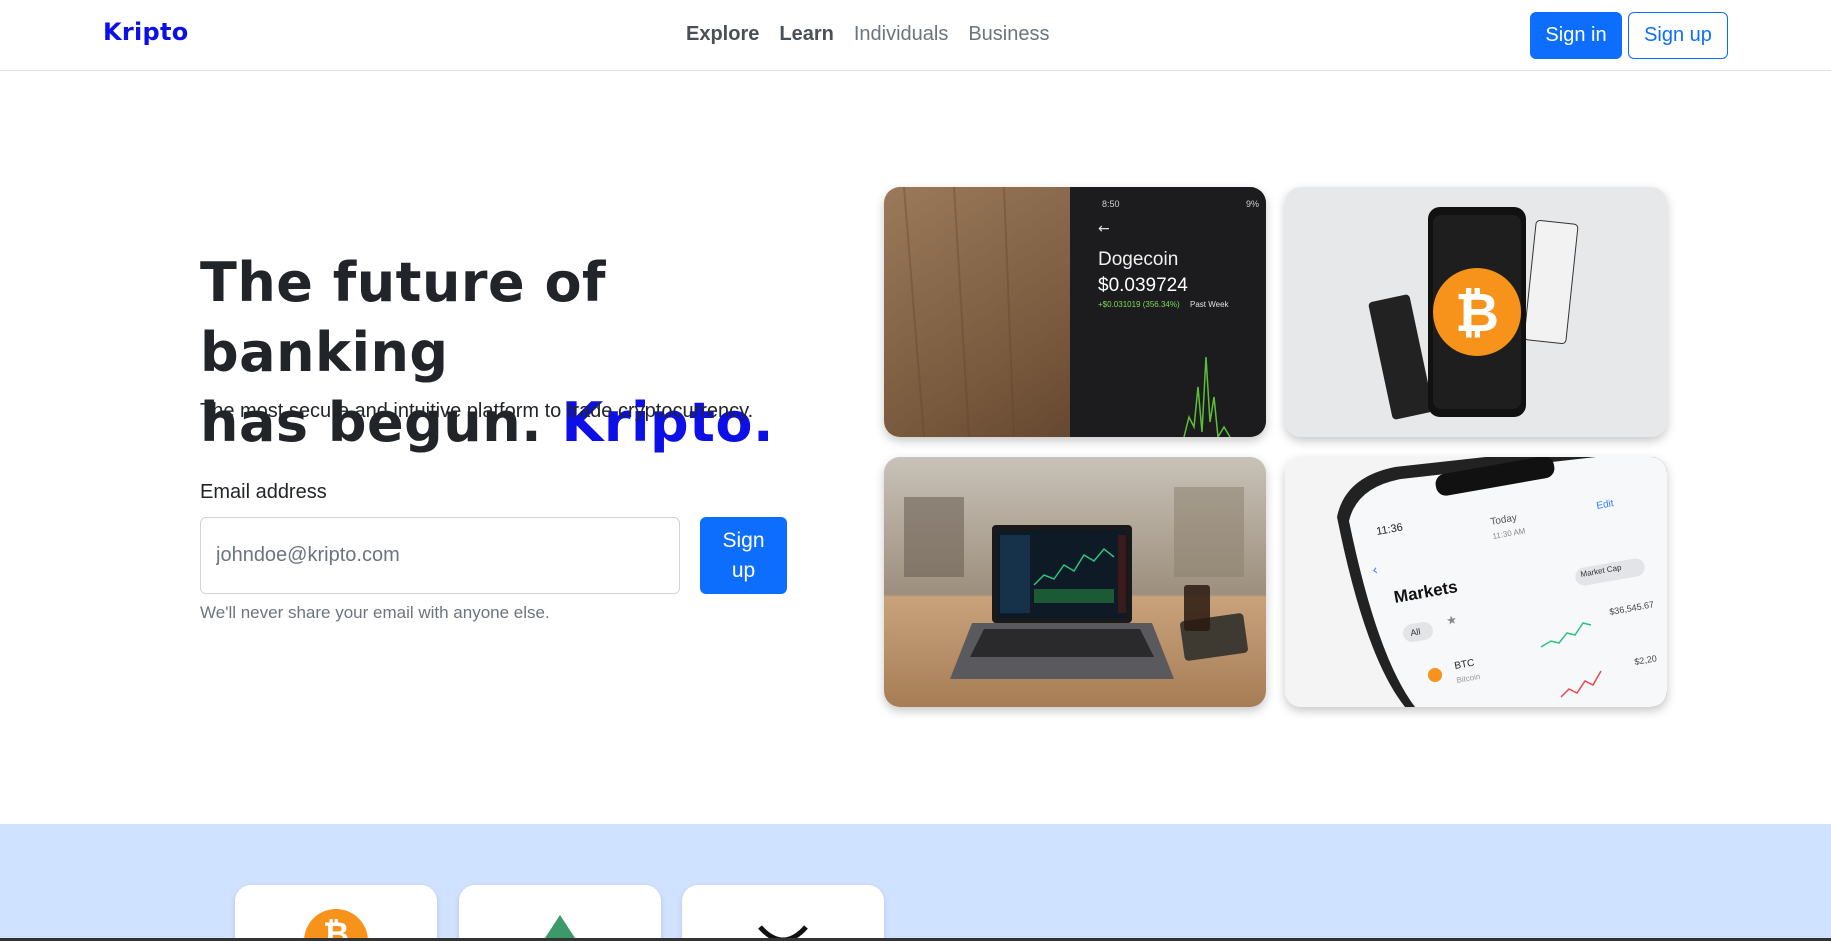  I want to click on email-label: Email address, so click(263, 492).